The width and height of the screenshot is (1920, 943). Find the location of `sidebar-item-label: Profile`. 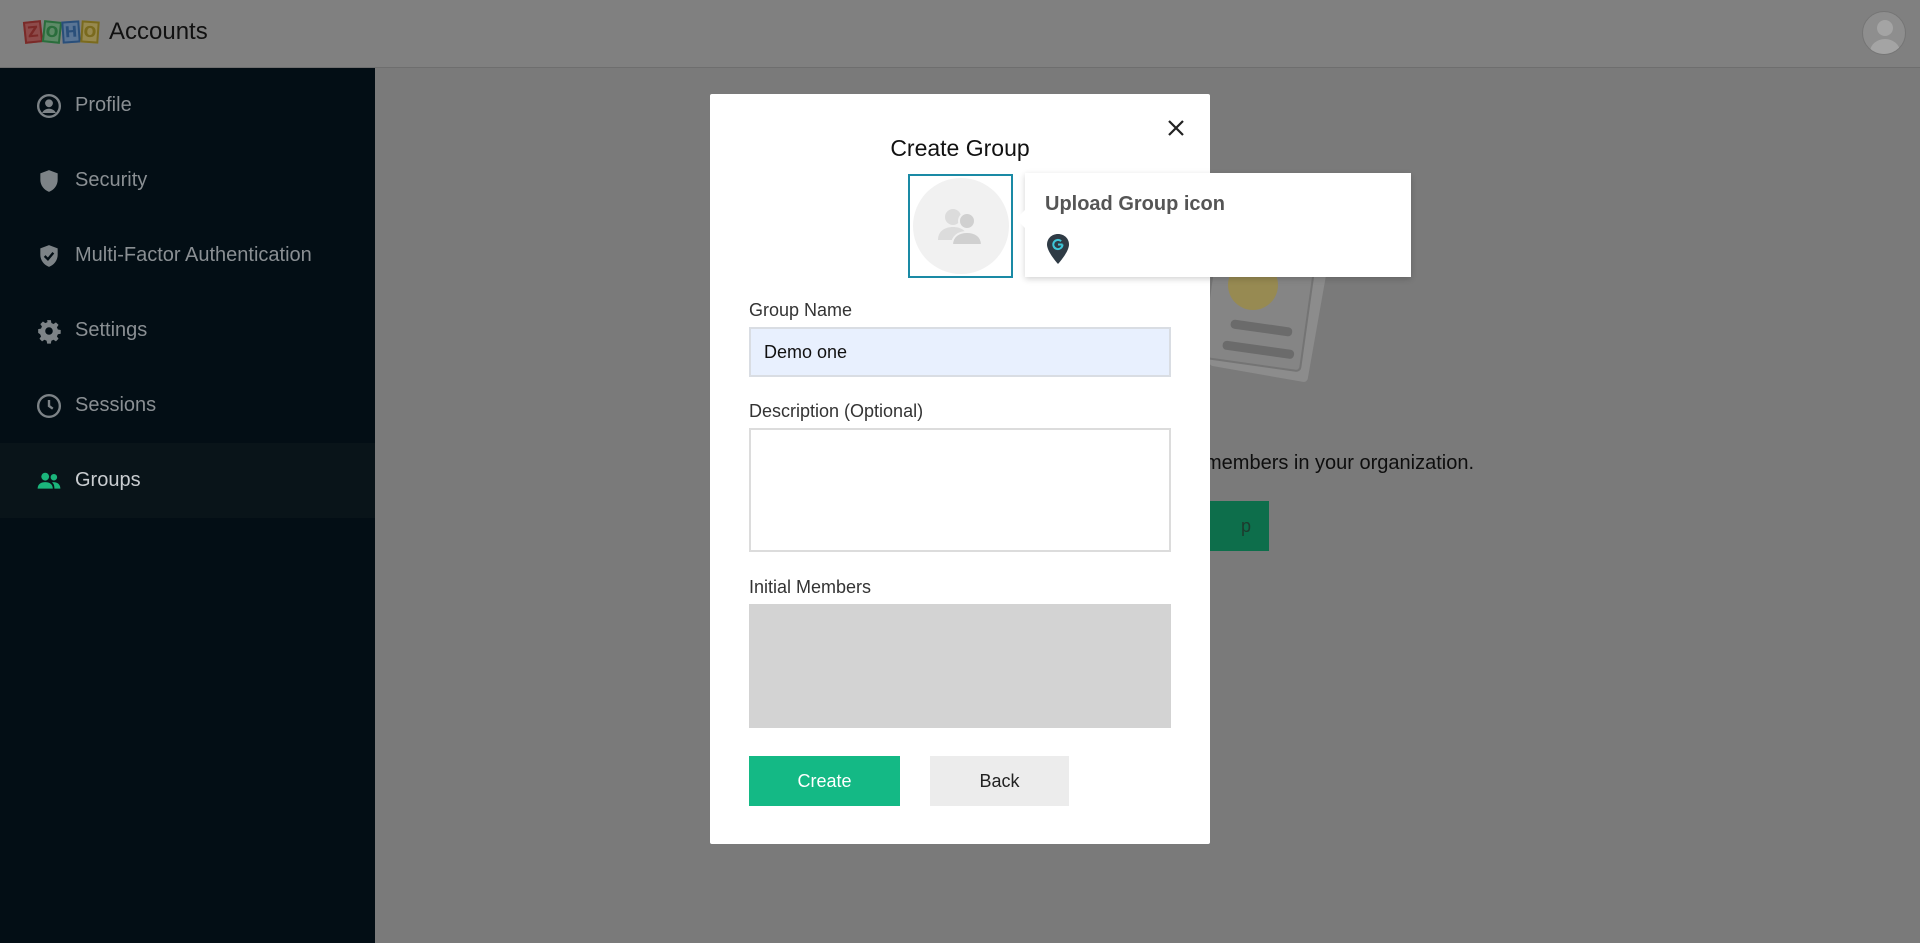

sidebar-item-label: Profile is located at coordinates (103, 105).